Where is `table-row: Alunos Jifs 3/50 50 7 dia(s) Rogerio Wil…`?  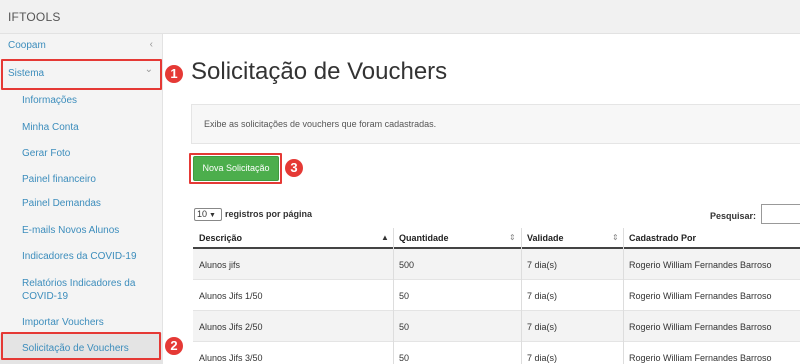 table-row: Alunos Jifs 3/50 50 7 dia(s) Rogerio Wil… is located at coordinates (496, 353).